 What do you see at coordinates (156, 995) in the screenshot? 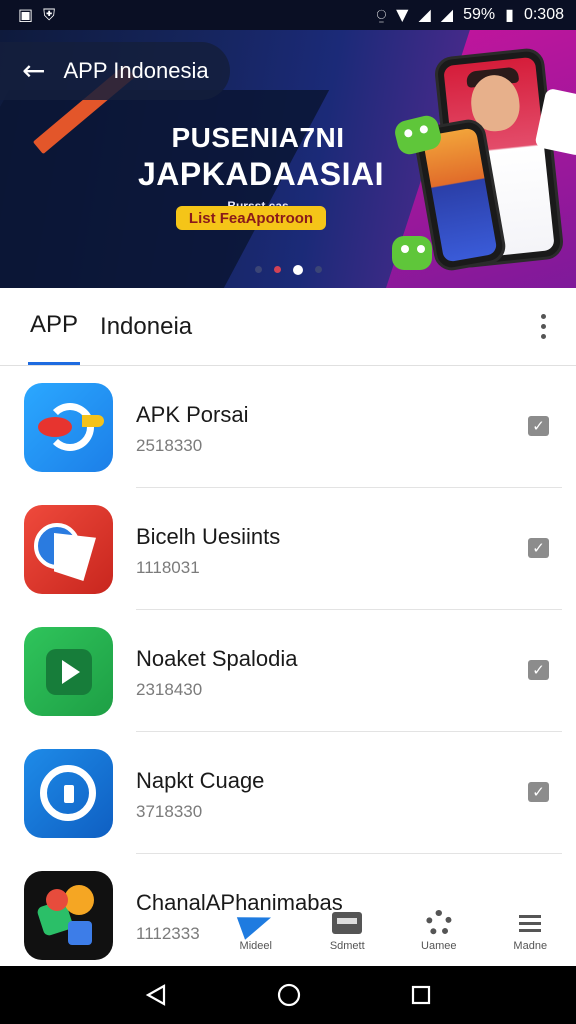
I see `nav-back-icon` at bounding box center [156, 995].